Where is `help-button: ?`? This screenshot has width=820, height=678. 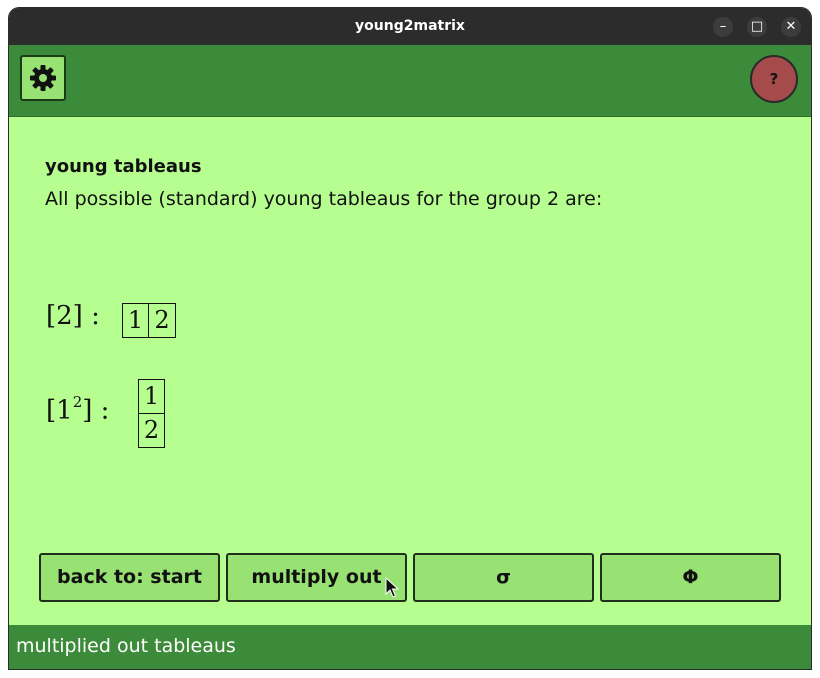
help-button: ? is located at coordinates (774, 79).